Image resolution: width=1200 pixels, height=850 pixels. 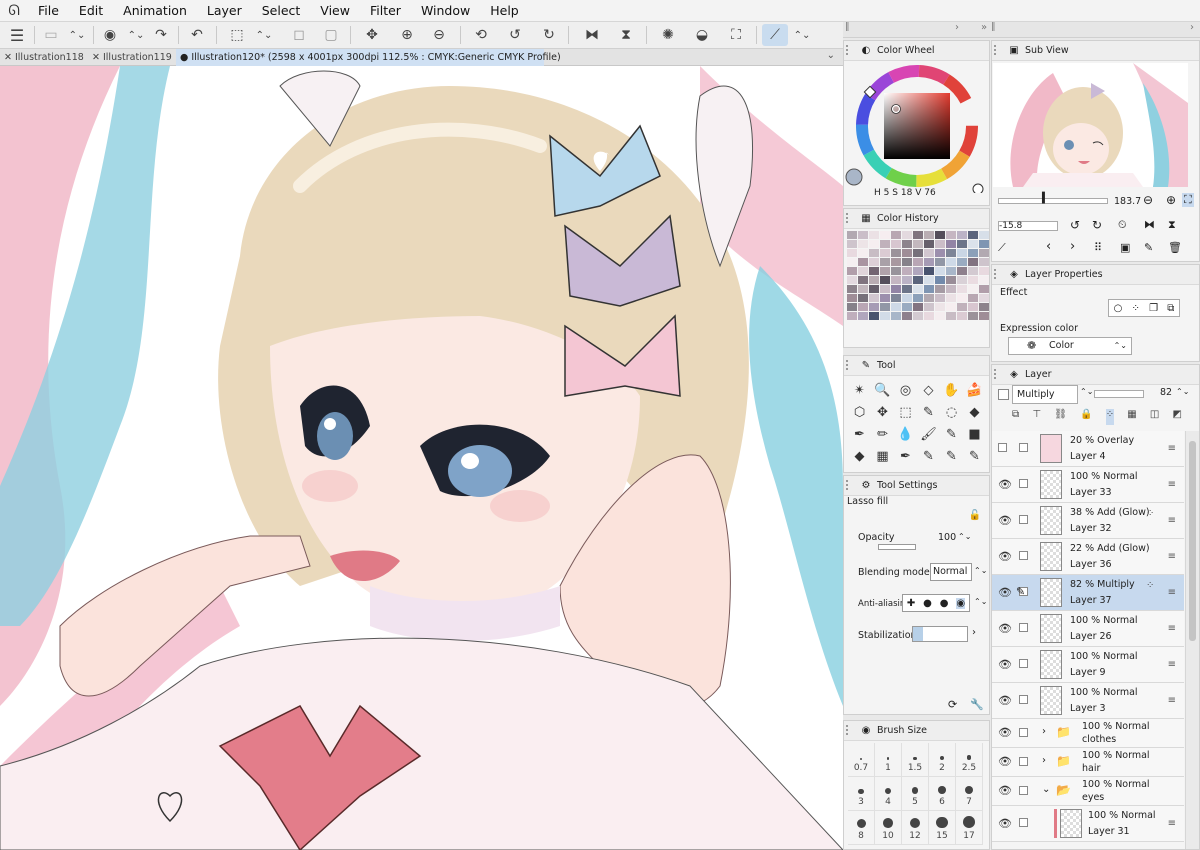 I want to click on brush-size-option: 4, so click(x=888, y=794).